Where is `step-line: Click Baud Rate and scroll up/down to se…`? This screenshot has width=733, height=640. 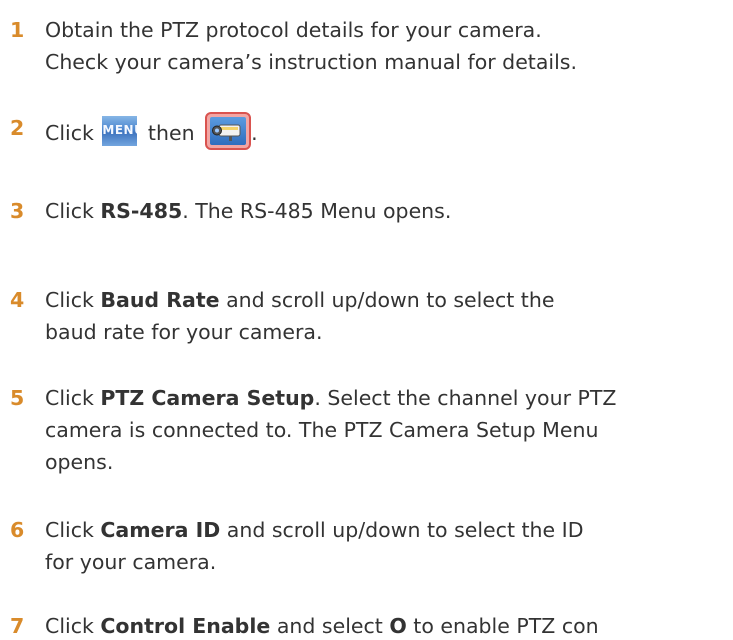 step-line: Click Baud Rate and scroll up/down to se… is located at coordinates (299, 300).